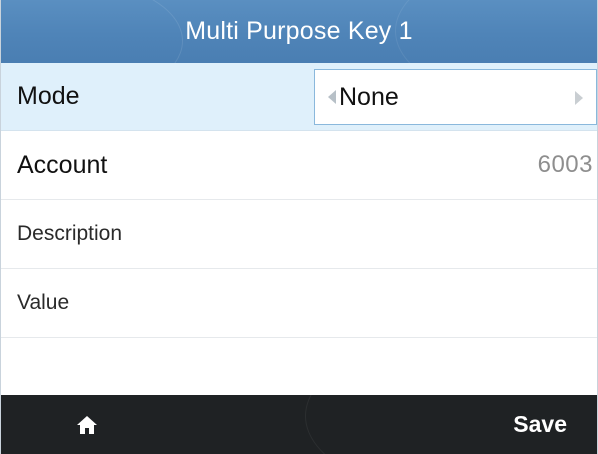  I want to click on account-value: 6003, so click(565, 164).